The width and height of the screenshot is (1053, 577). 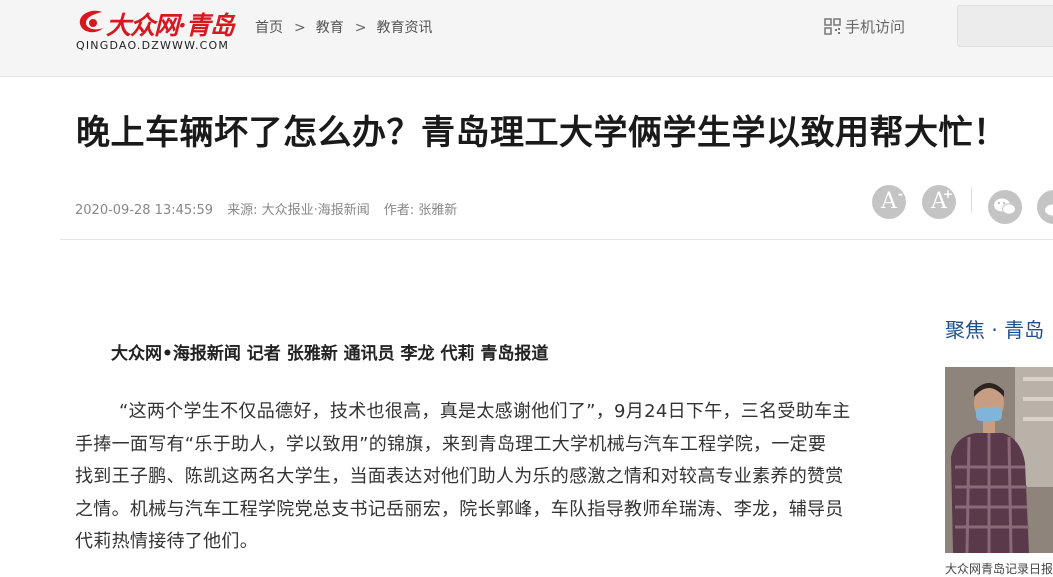 What do you see at coordinates (875, 27) in the screenshot?
I see `mobile-access-label: 手机访问` at bounding box center [875, 27].